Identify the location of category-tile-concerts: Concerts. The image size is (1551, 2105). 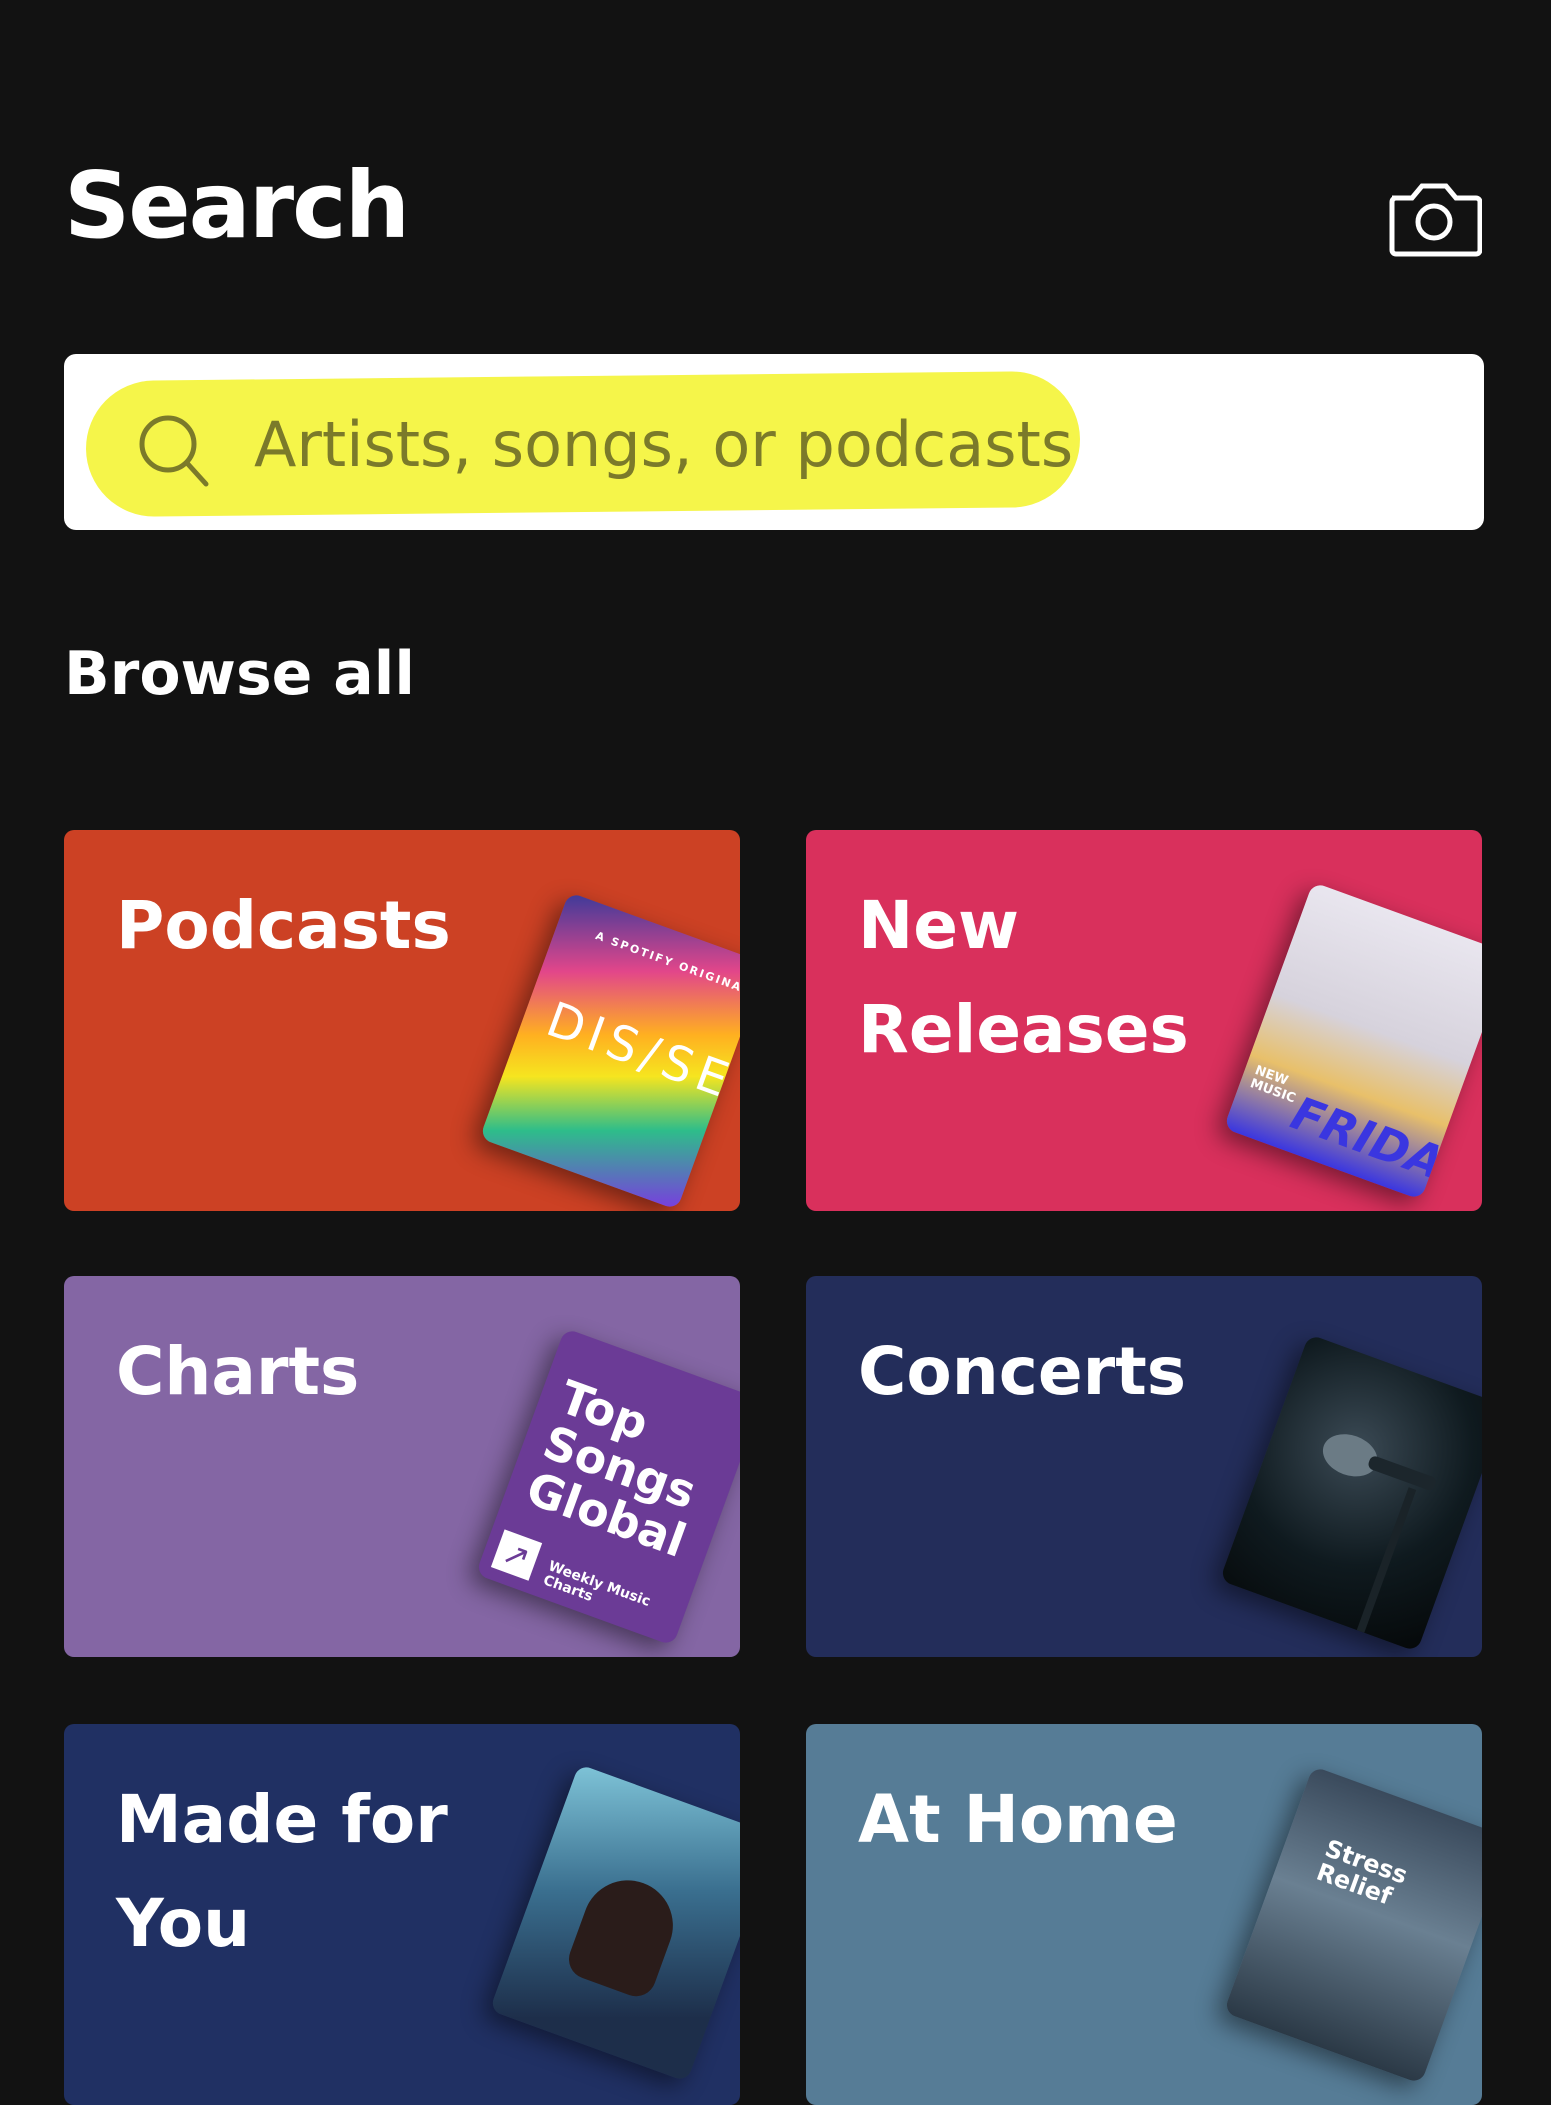
(1144, 1466).